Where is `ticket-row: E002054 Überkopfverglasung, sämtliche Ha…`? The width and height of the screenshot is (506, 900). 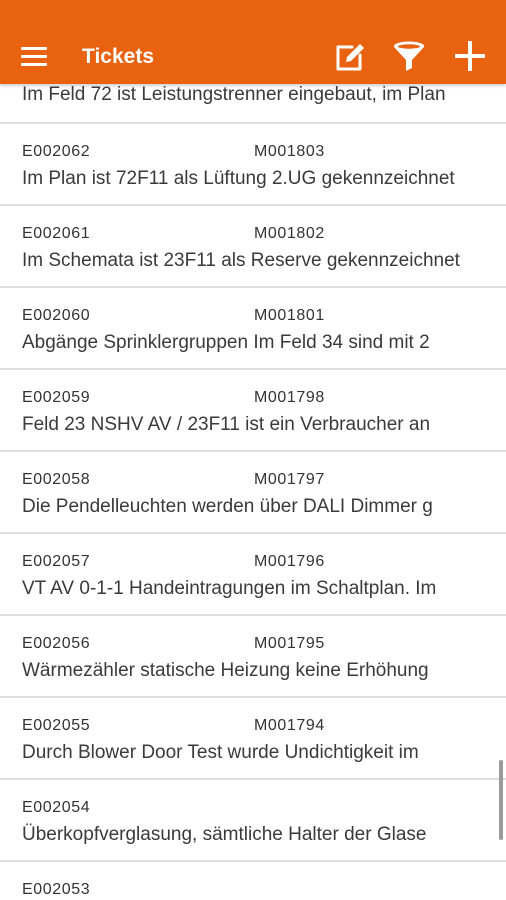 ticket-row: E002054 Überkopfverglasung, sämtliche Ha… is located at coordinates (253, 821).